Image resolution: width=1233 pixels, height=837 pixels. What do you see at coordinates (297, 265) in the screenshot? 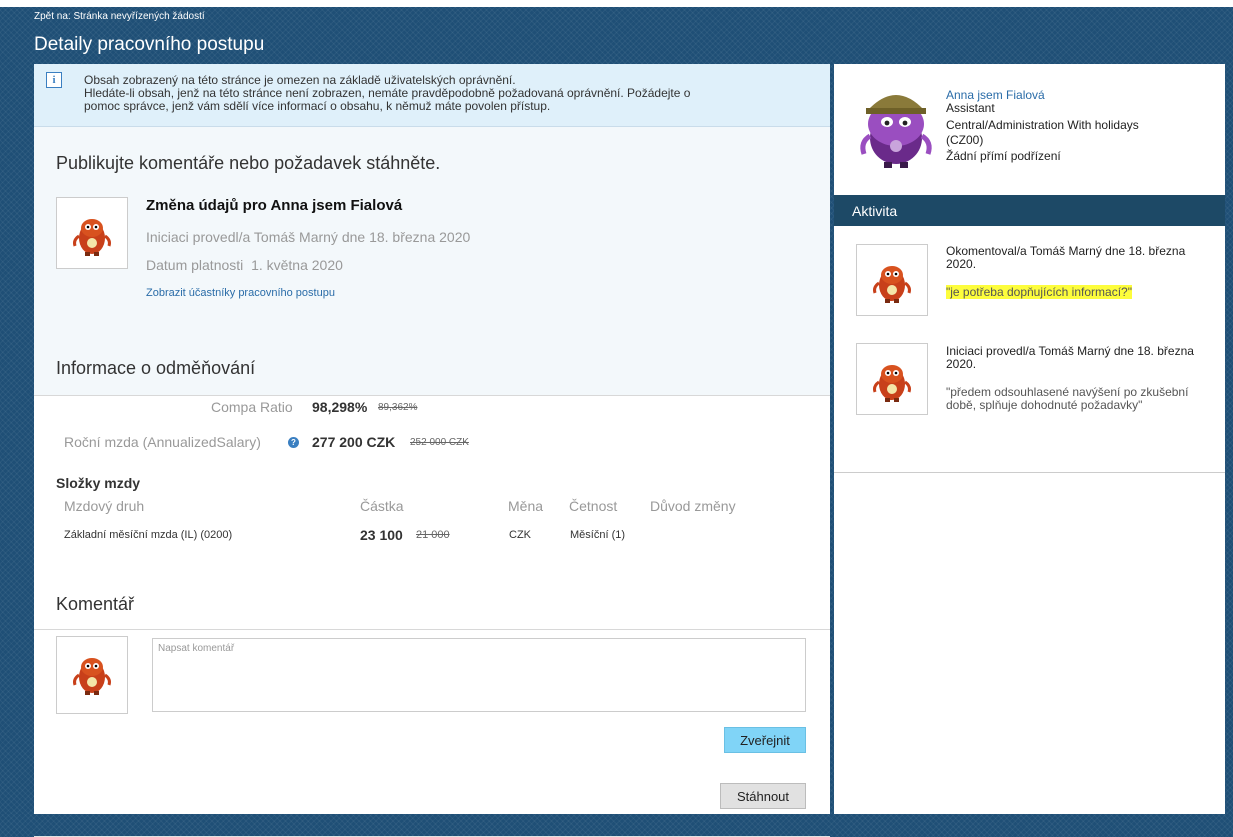
I see `effective-date-value: 1. května 2020` at bounding box center [297, 265].